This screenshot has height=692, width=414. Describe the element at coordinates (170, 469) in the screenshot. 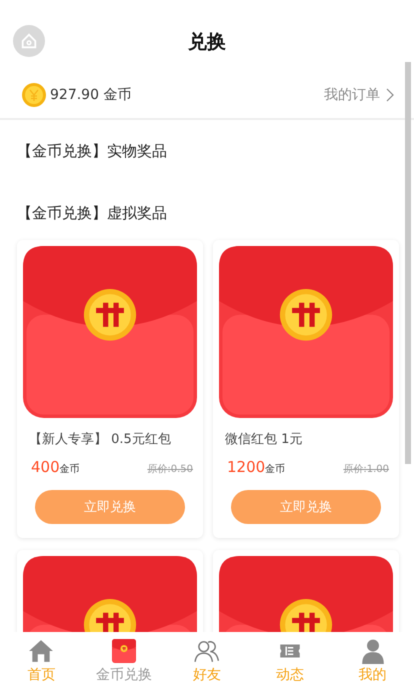

I see `original-price: 原价:0.50` at that location.